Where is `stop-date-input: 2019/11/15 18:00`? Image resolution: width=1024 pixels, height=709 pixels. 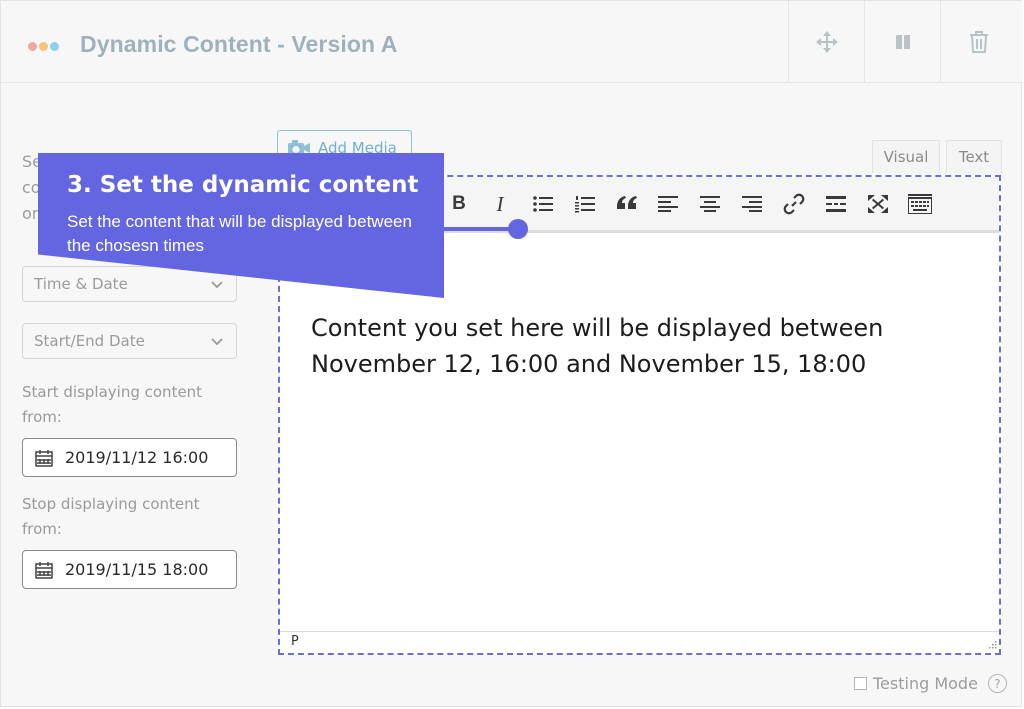
stop-date-input: 2019/11/15 18:00 is located at coordinates (129, 569).